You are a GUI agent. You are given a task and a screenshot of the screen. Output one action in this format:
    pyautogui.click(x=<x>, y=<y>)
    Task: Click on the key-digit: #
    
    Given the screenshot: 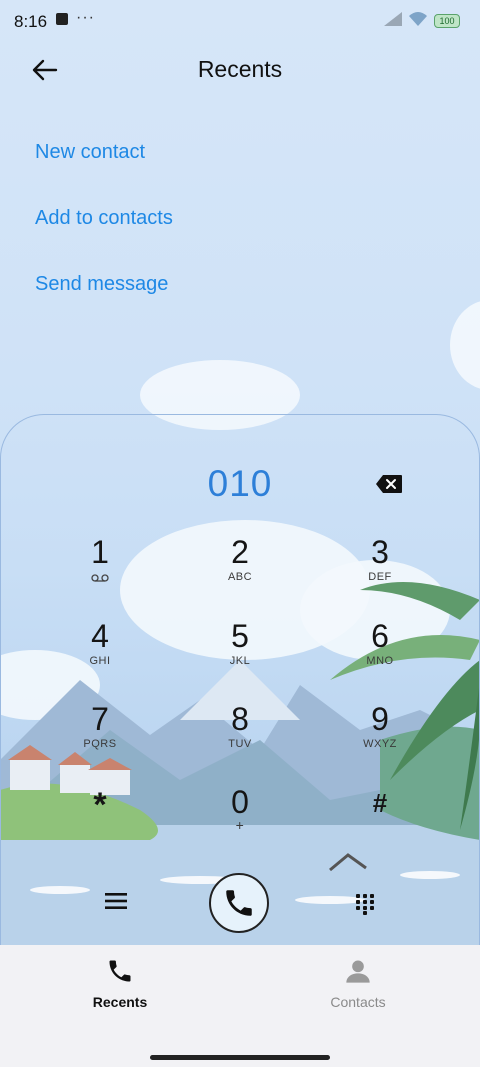 What is the action you would take?
    pyautogui.click(x=380, y=803)
    